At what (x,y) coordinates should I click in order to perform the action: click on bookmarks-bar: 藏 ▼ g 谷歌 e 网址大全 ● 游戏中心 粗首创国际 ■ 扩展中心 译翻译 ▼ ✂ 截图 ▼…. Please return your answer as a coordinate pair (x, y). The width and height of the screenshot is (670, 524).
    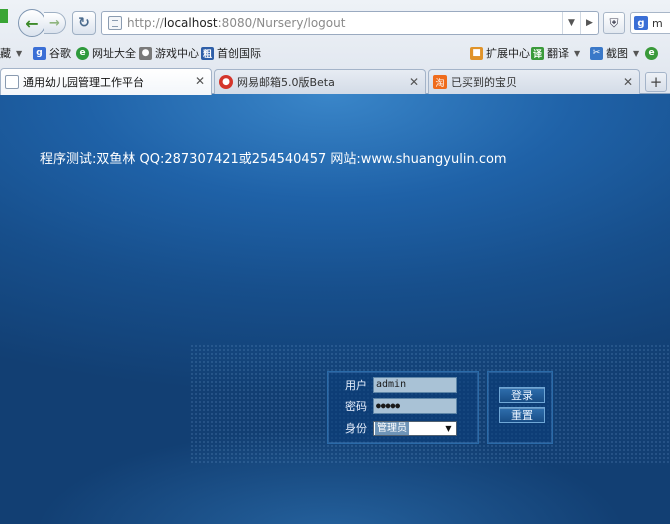
    Looking at the image, I should click on (335, 53).